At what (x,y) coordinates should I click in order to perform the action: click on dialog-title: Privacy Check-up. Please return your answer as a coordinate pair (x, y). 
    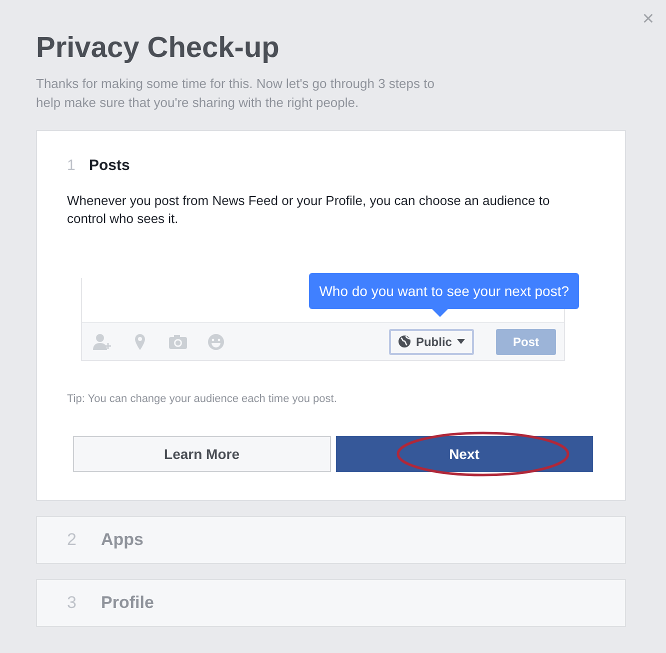
    Looking at the image, I should click on (158, 48).